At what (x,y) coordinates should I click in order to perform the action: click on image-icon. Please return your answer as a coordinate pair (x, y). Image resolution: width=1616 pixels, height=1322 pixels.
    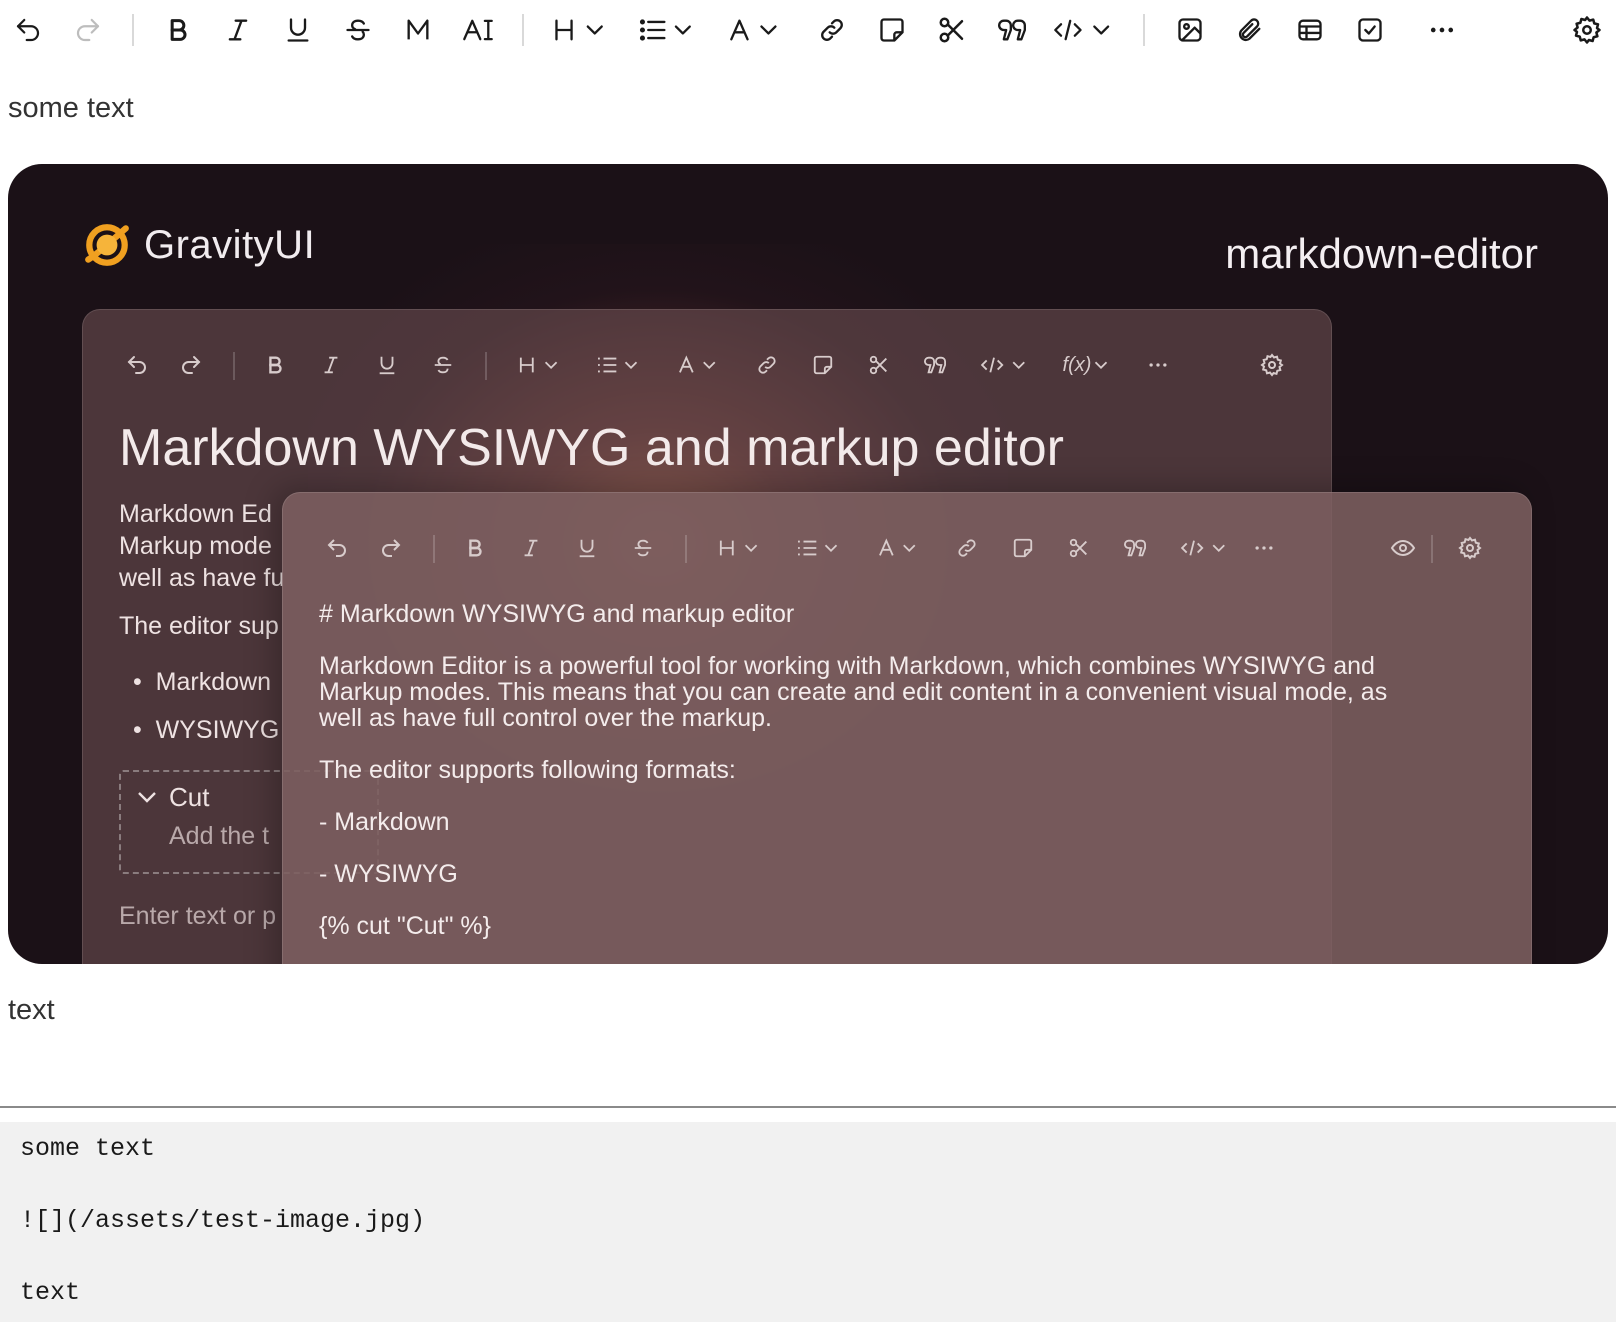
    Looking at the image, I should click on (1190, 30).